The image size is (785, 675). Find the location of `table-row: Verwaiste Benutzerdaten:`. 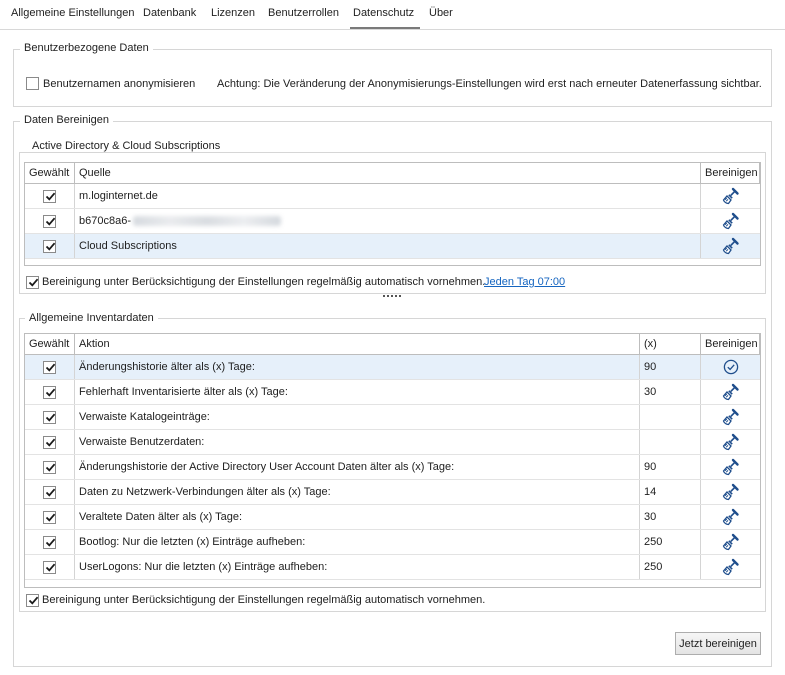

table-row: Verwaiste Benutzerdaten: is located at coordinates (392, 442).